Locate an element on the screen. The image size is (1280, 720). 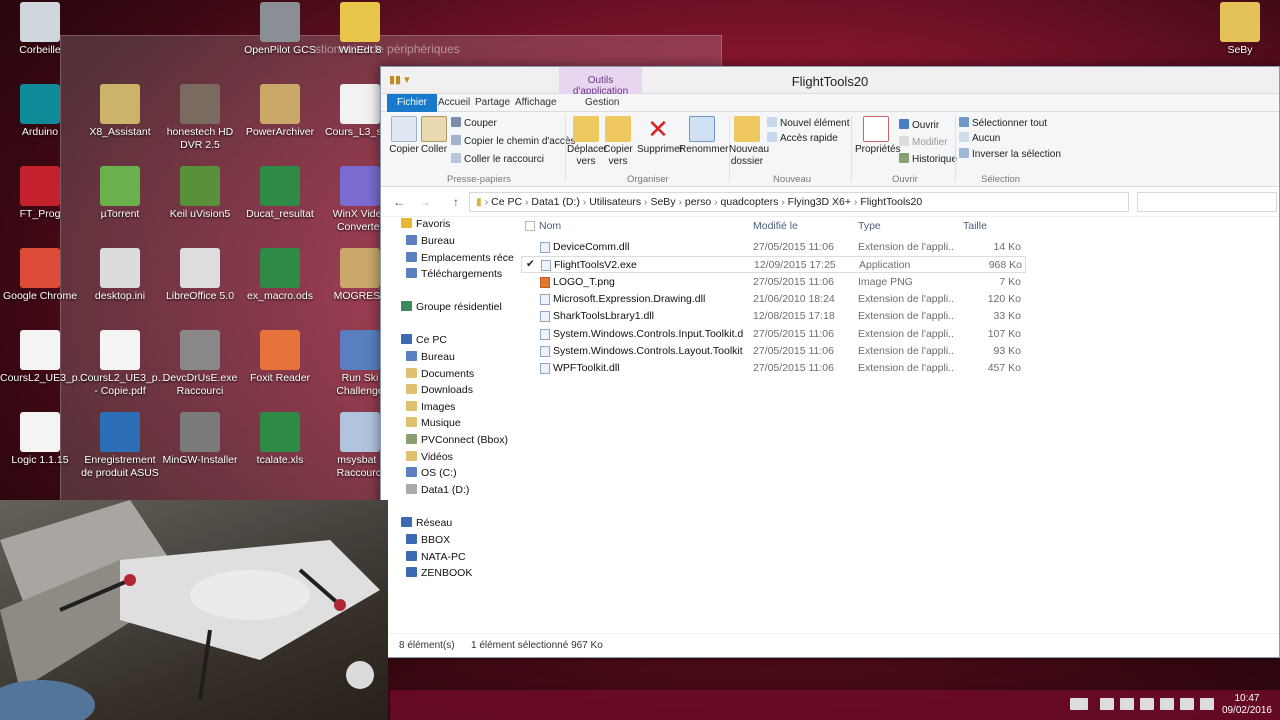
desktop-icon: honestech HD DVR 2.5 is located at coordinates (200, 118).